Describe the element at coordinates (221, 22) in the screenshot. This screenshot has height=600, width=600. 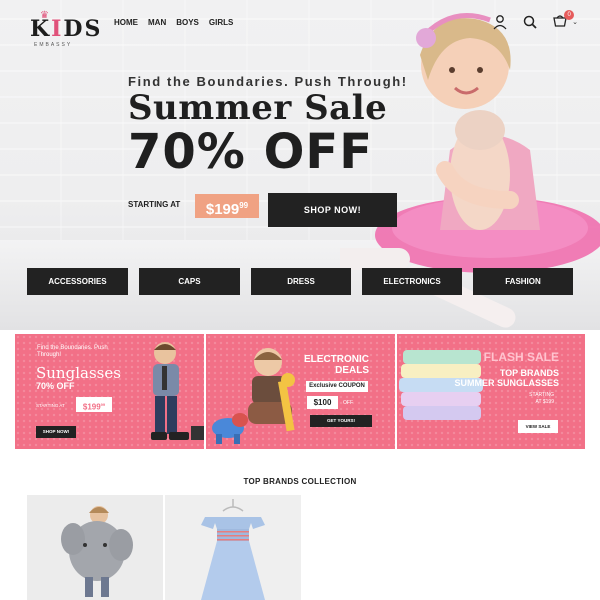
I see `nav-girls: GIRLS` at that location.